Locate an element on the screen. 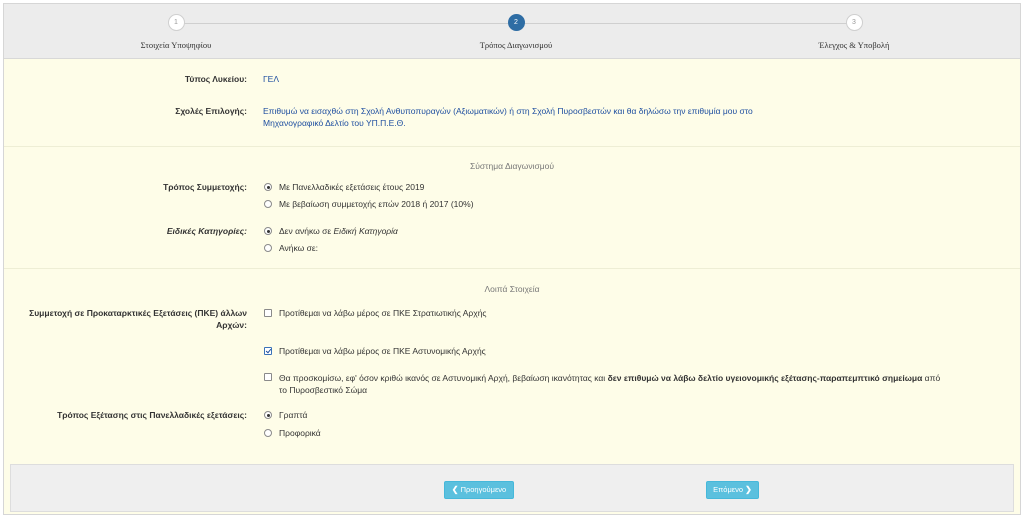  step-2: 2 Τρόπος Διαγωνισμού is located at coordinates (516, 32).